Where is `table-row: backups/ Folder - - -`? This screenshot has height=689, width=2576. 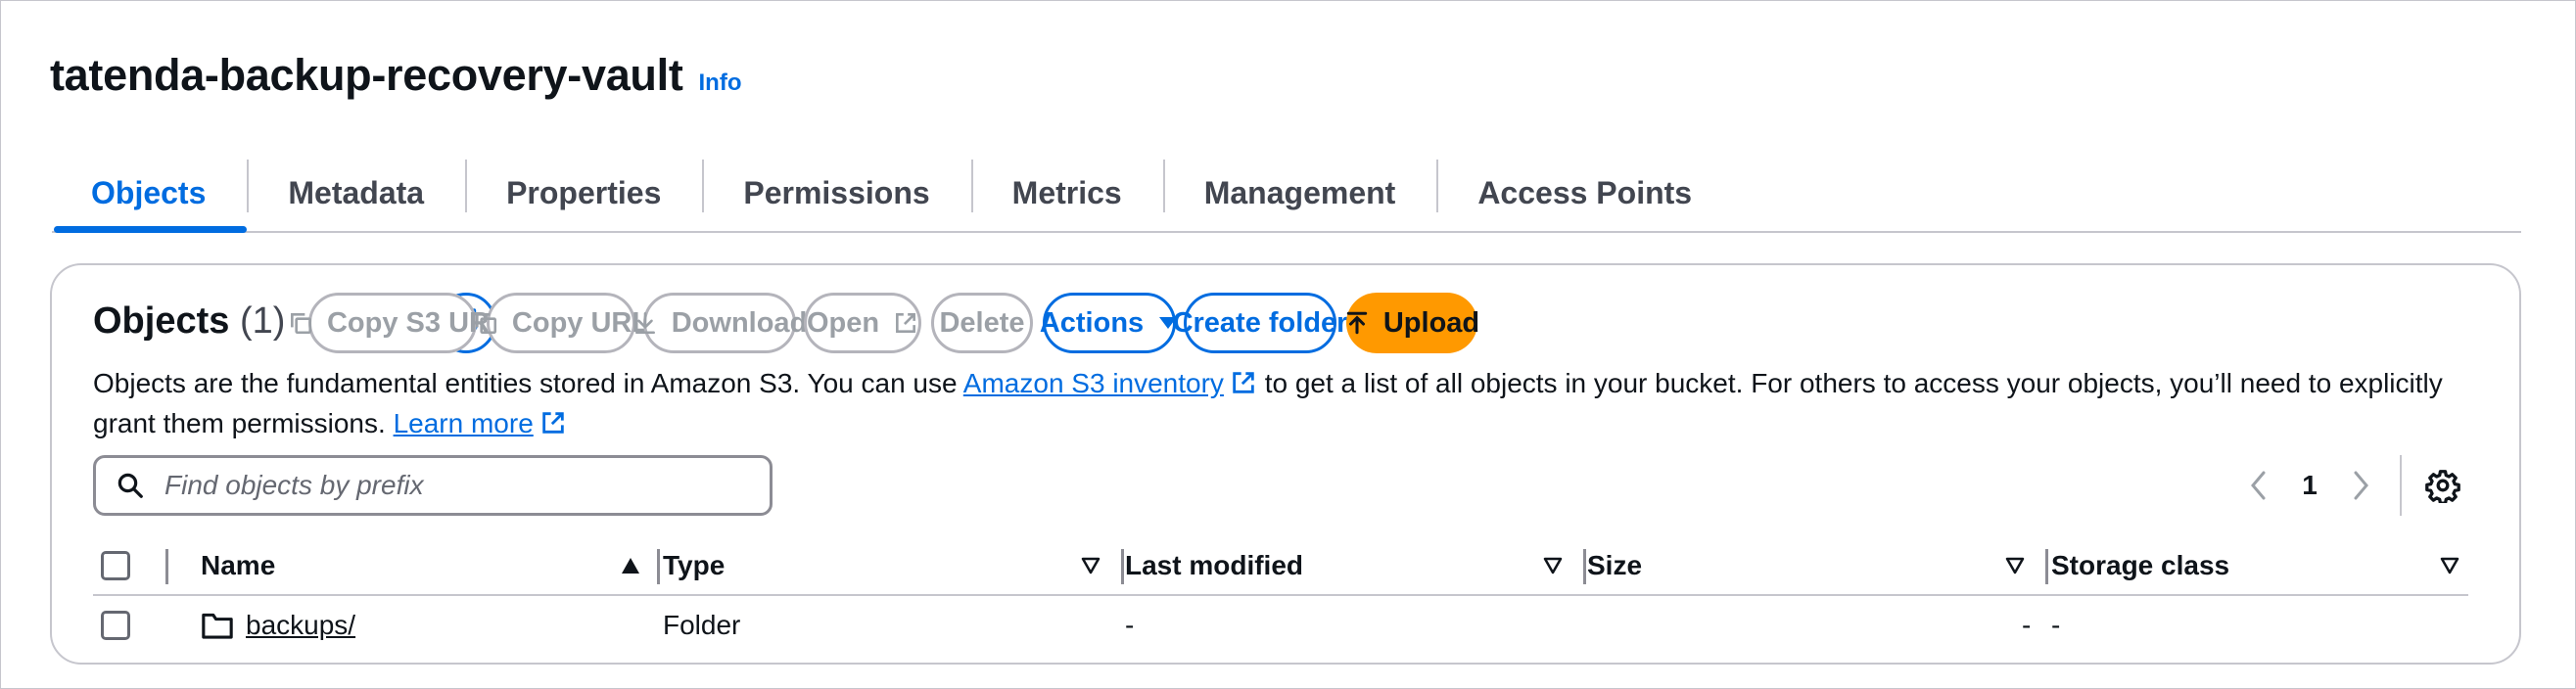
table-row: backups/ Folder - - - is located at coordinates (1280, 625).